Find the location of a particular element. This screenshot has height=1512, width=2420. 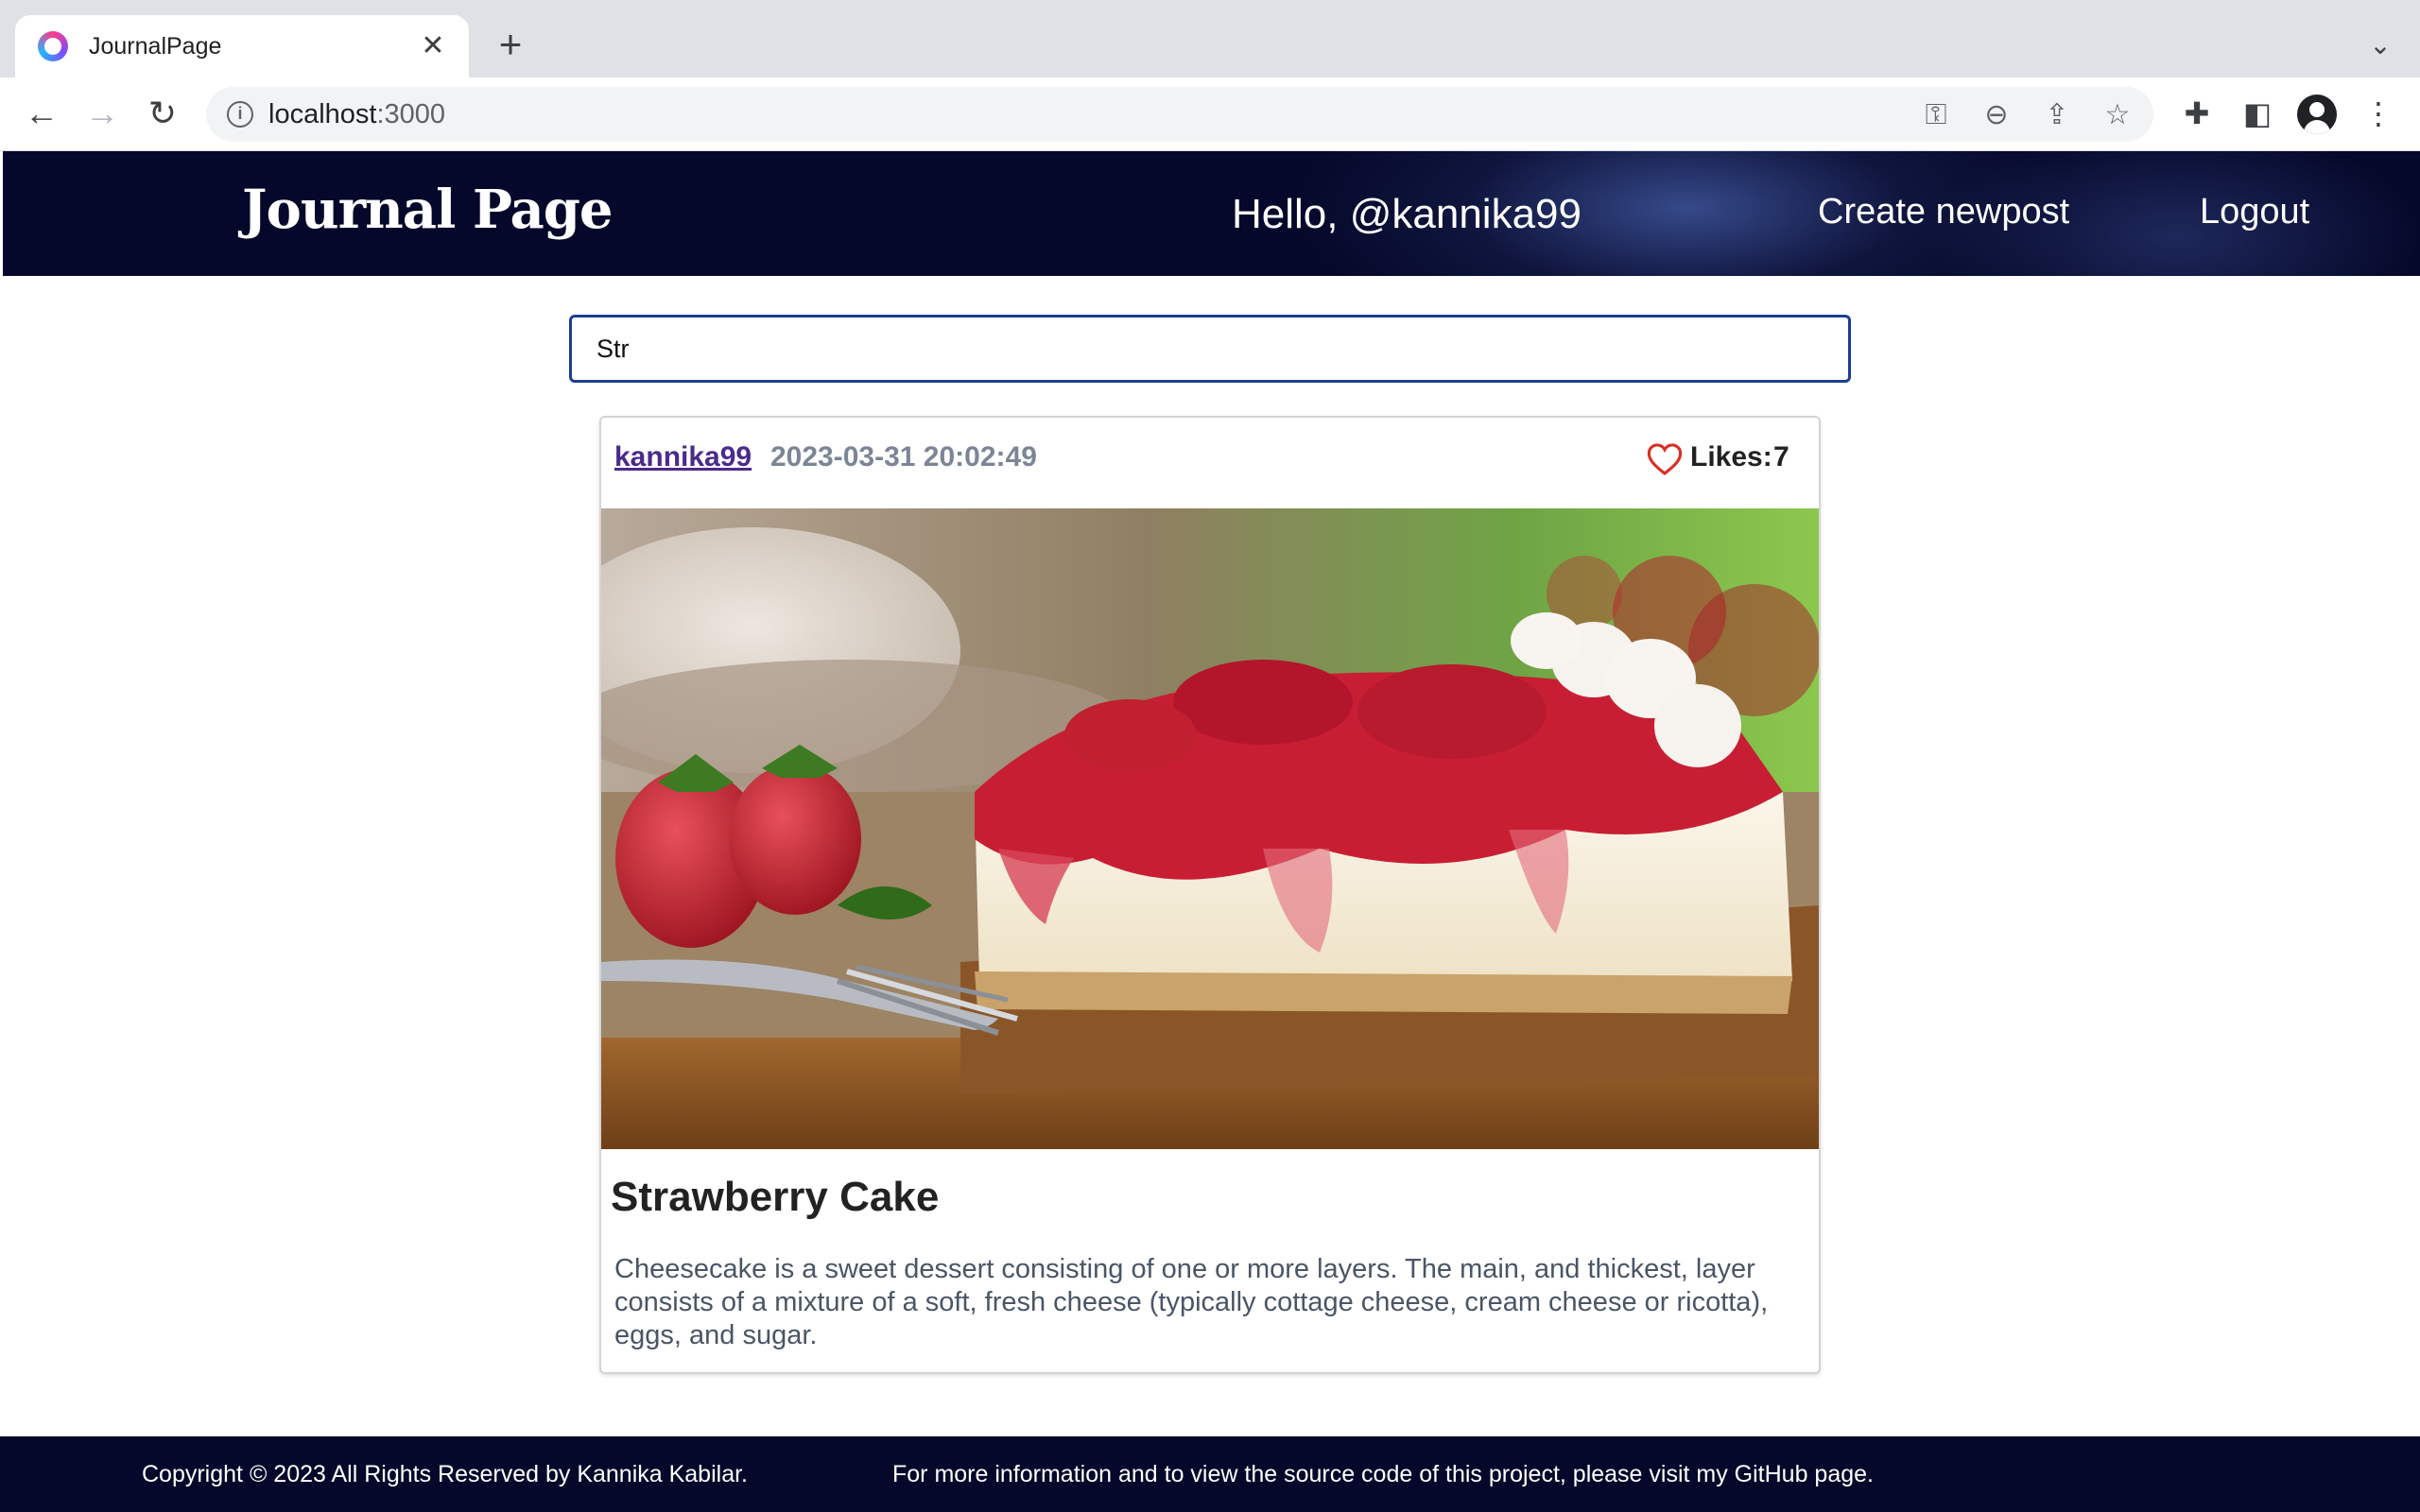

post-date: 2023-03-31 20:02:49 is located at coordinates (903, 456).